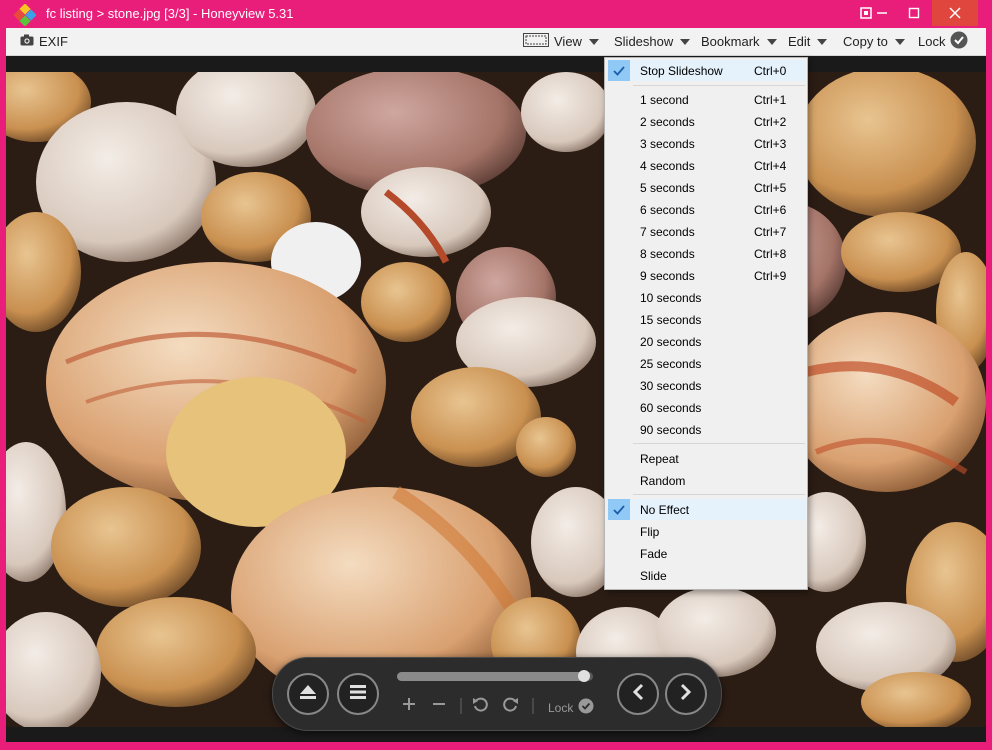 This screenshot has height=750, width=992. Describe the element at coordinates (770, 122) in the screenshot. I see `menu-item-shortcut: Ctrl+2` at that location.